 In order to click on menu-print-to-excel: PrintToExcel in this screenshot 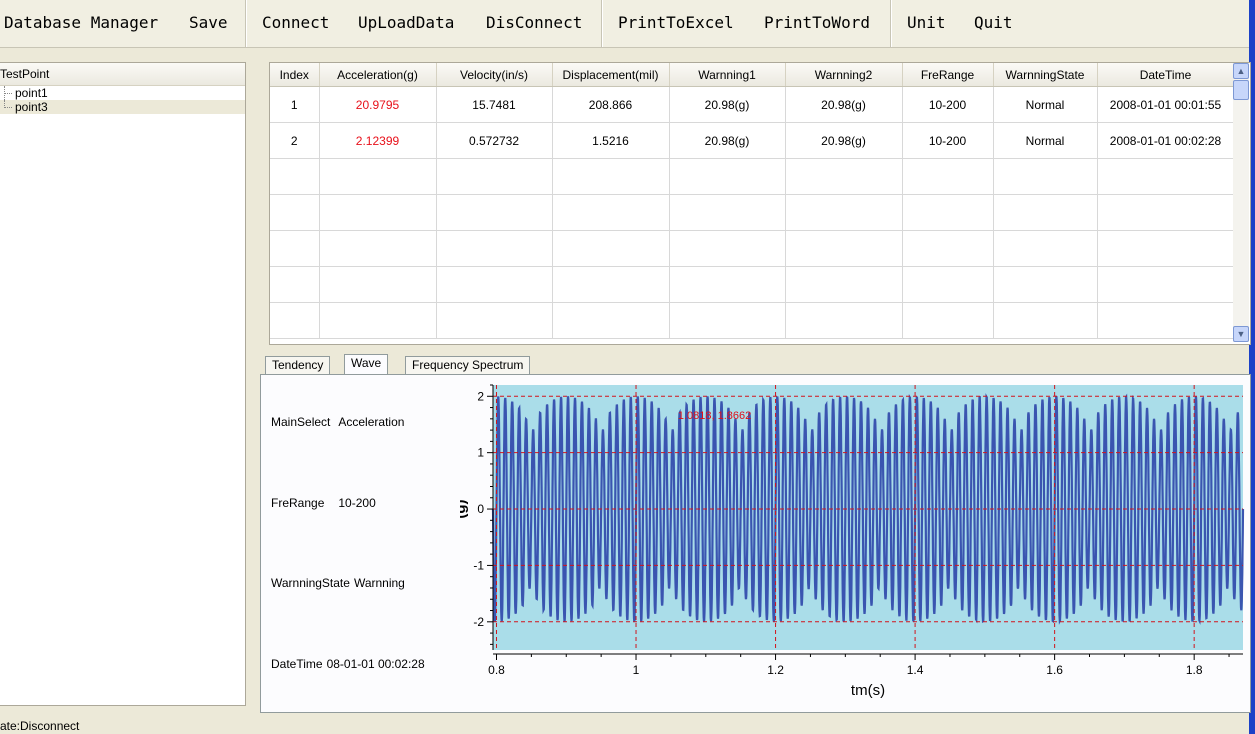, I will do `click(676, 23)`.